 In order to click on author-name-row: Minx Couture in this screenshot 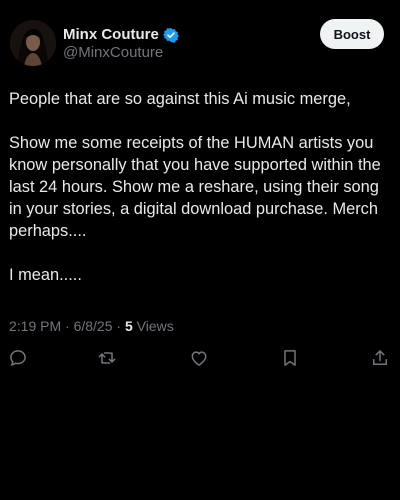, I will do `click(121, 34)`.